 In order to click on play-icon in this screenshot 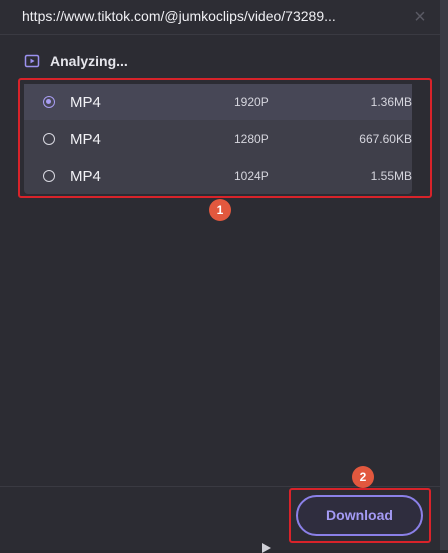, I will do `click(266, 548)`.